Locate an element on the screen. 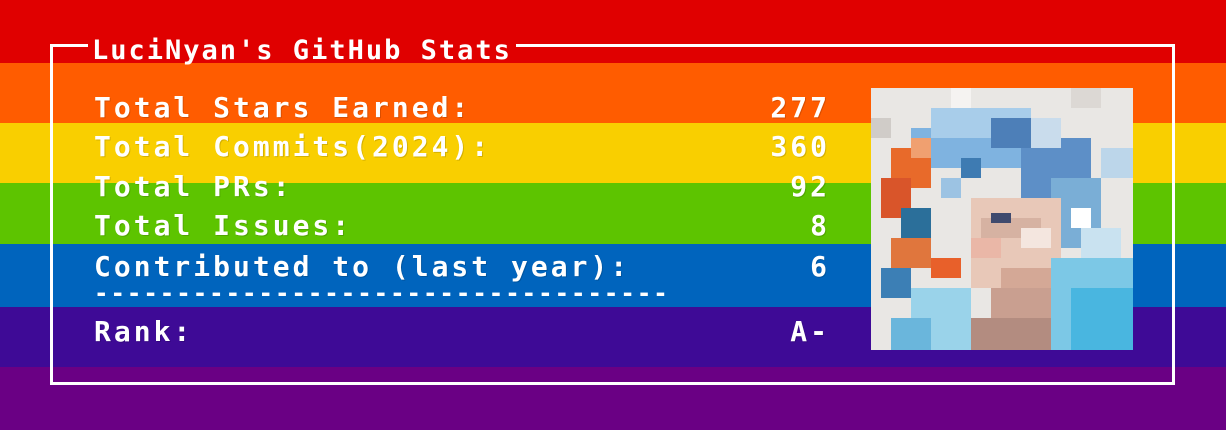 The width and height of the screenshot is (1226, 430). stat-label: Total Stars Earned: is located at coordinates (283, 107).